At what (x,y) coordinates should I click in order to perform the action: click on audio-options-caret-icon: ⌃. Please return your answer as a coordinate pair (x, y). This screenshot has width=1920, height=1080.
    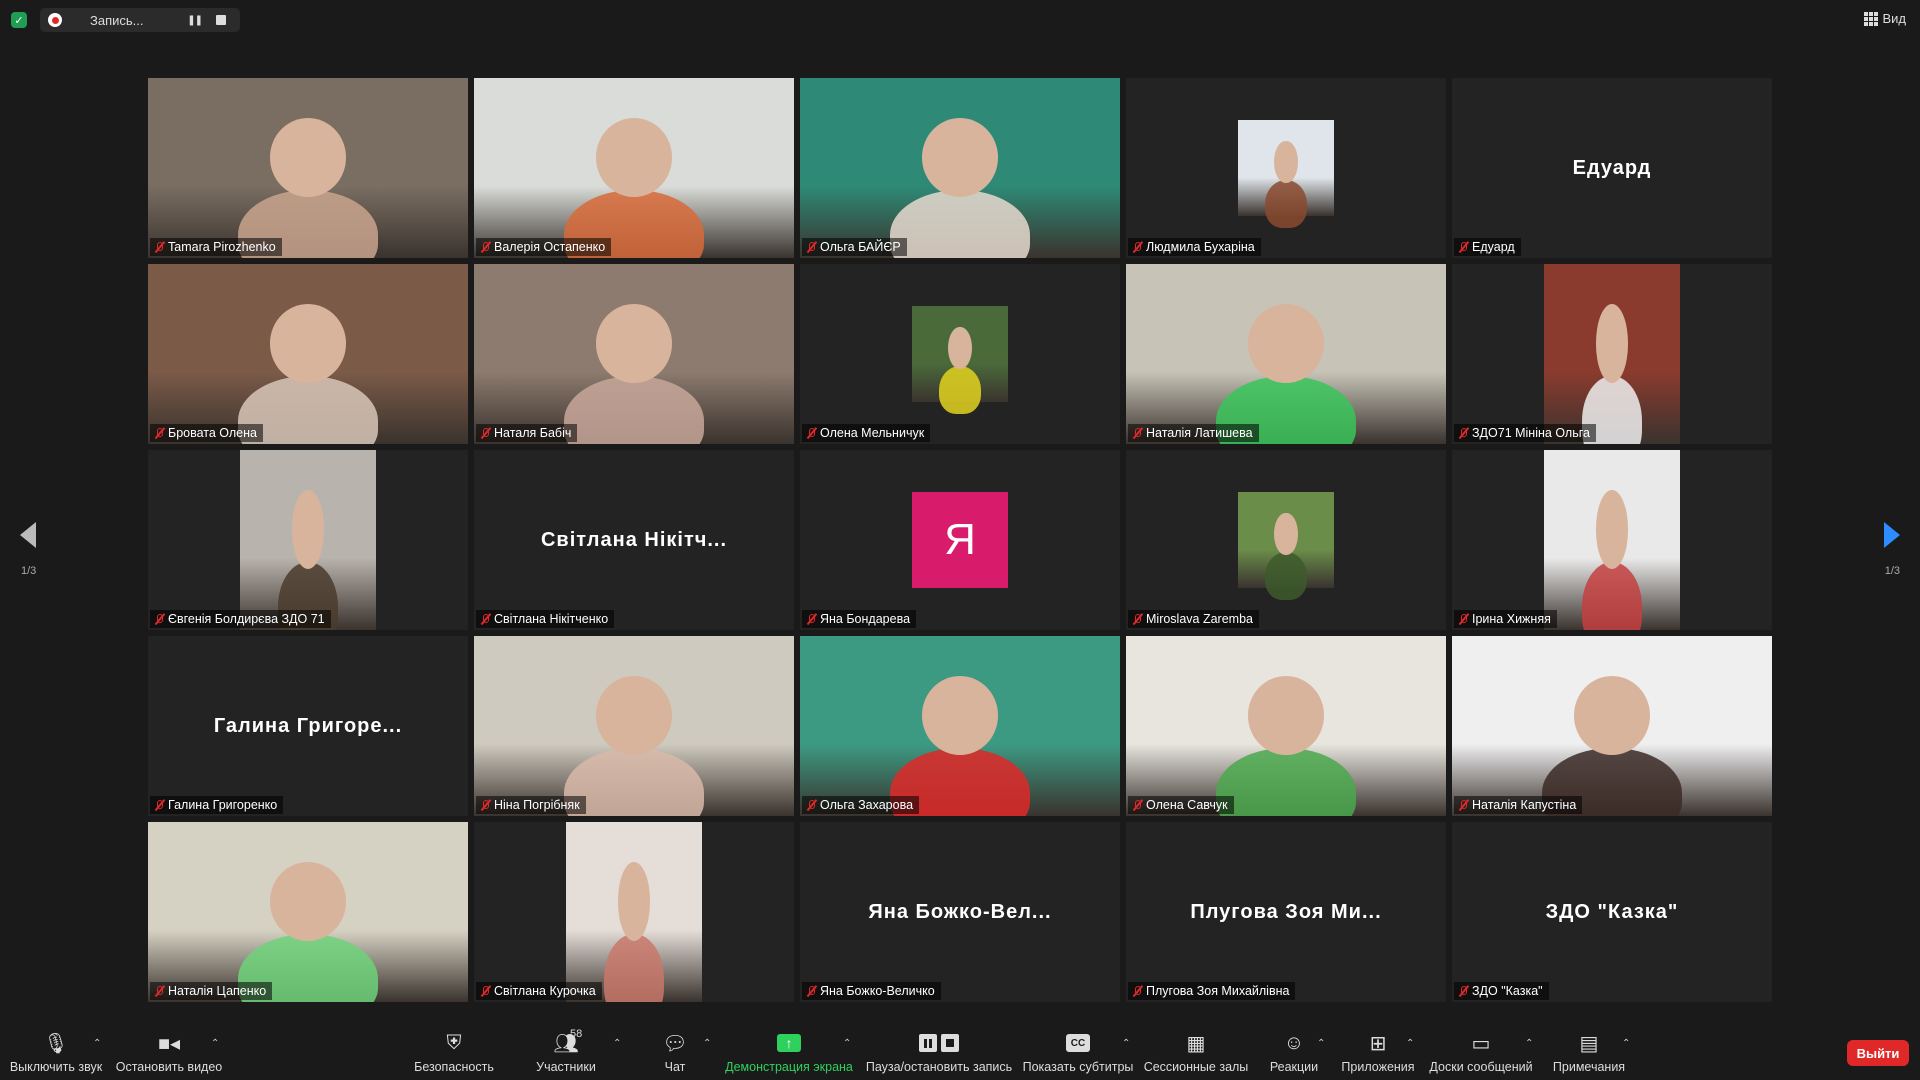
    Looking at the image, I should click on (97, 1043).